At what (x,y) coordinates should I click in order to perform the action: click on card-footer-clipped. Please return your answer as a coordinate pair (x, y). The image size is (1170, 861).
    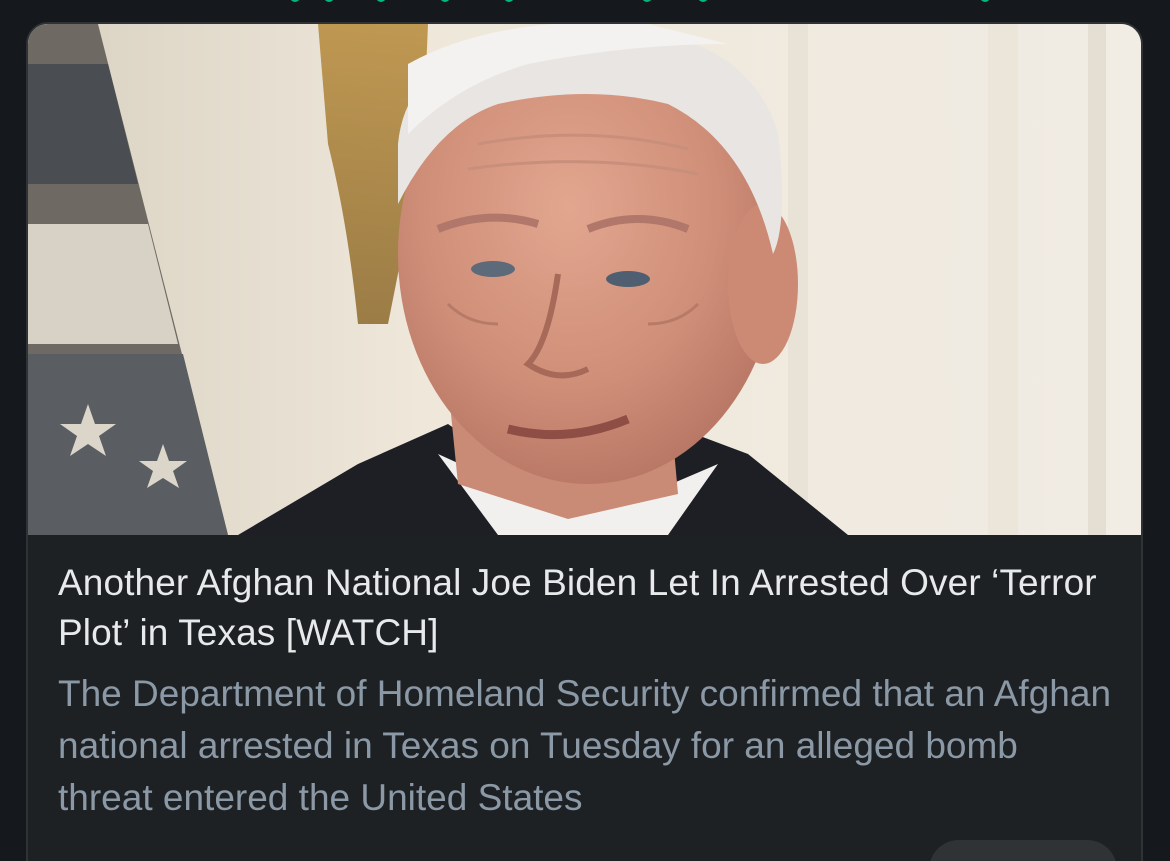
    Looking at the image, I should click on (587, 848).